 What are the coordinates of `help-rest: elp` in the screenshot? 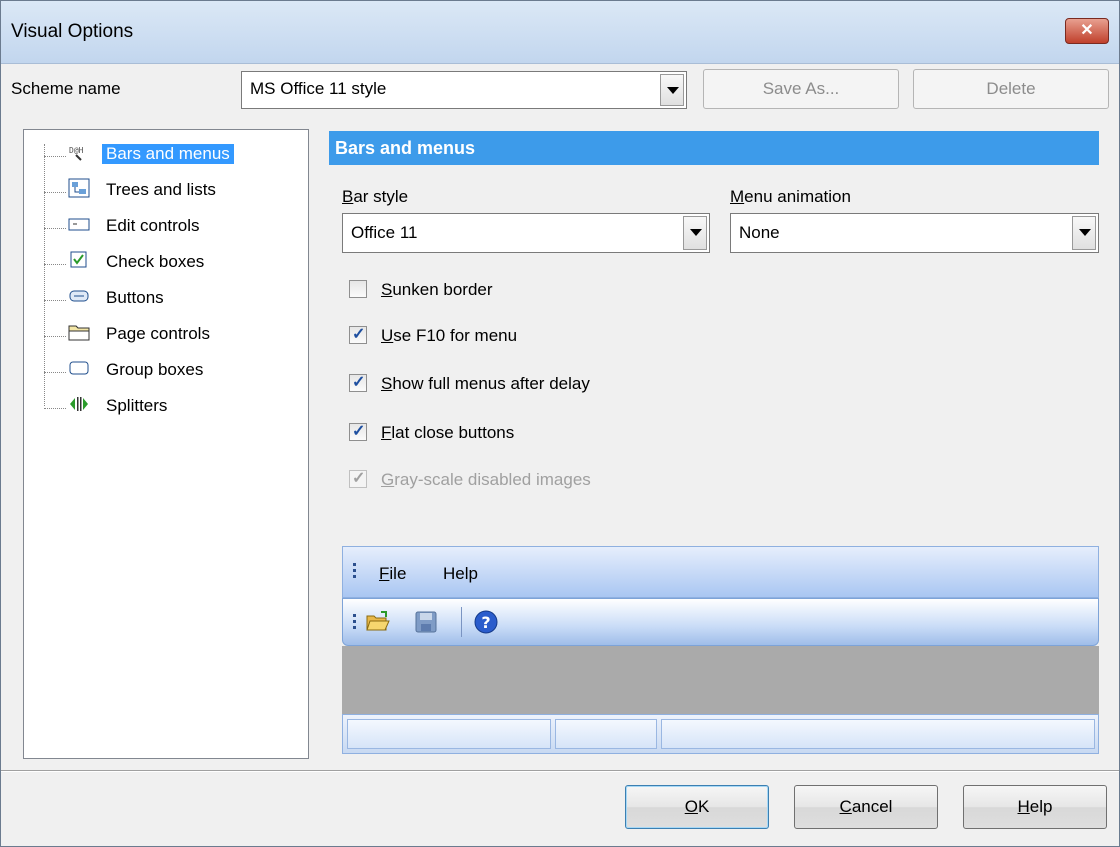 It's located at (1041, 806).